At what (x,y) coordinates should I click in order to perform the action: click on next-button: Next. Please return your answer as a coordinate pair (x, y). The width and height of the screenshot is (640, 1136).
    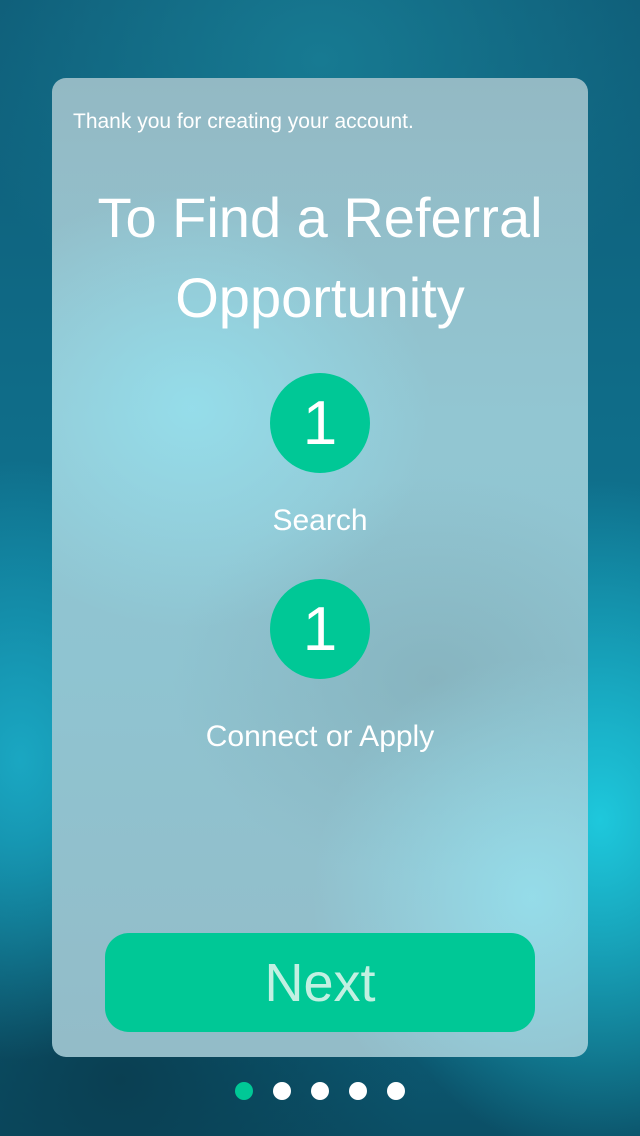
    Looking at the image, I should click on (320, 982).